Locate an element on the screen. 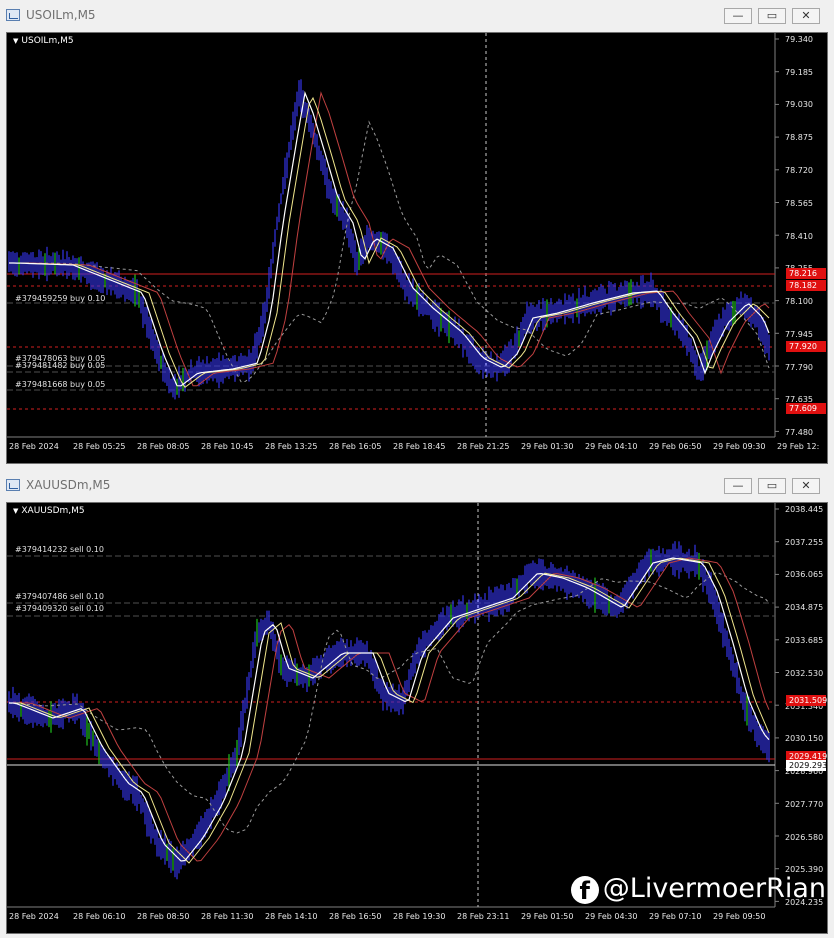 This screenshot has height=938, width=834. time-axis-label: 28 Feb 10:45 is located at coordinates (227, 446).